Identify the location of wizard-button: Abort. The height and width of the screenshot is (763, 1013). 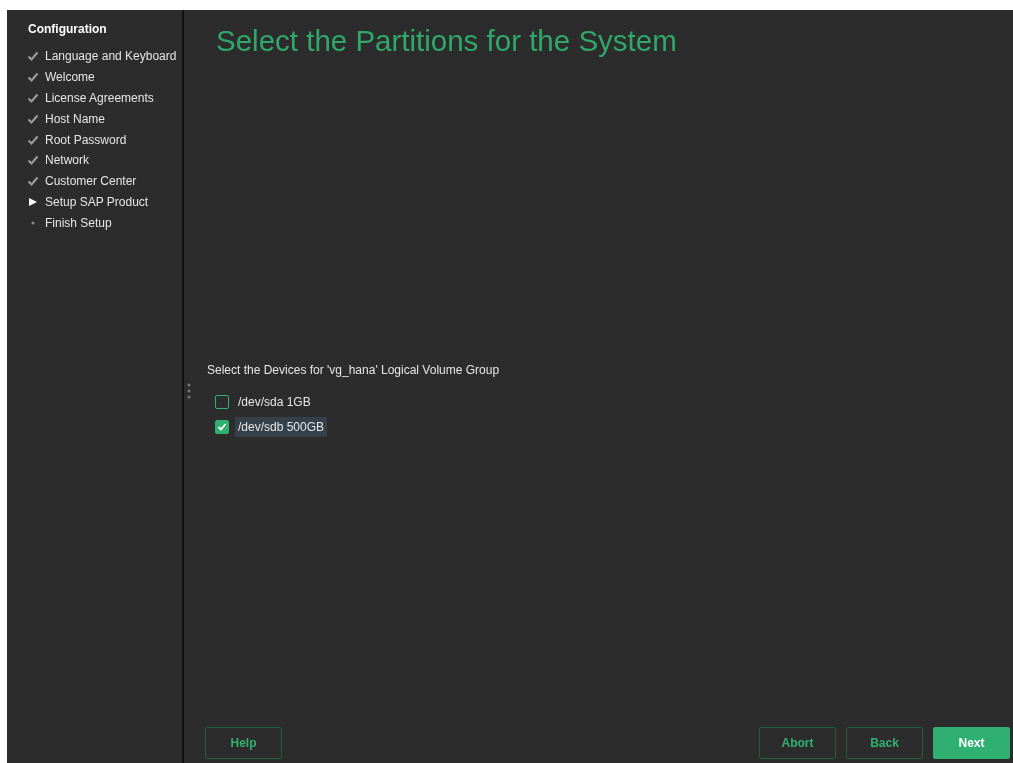
(797, 743).